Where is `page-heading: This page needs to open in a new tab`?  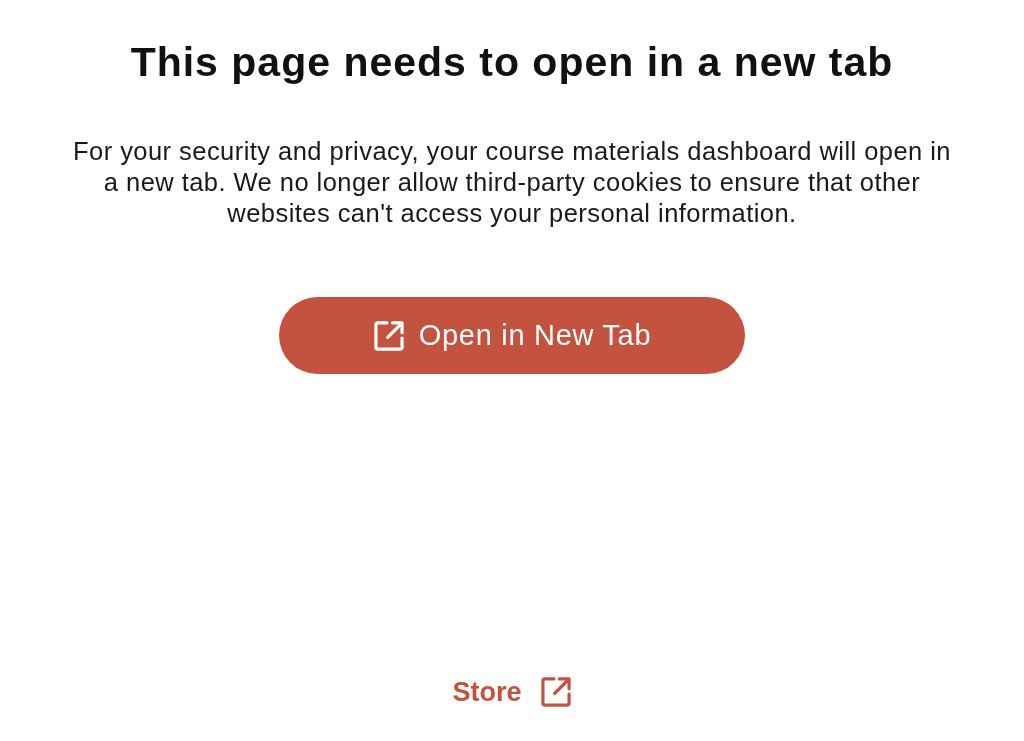
page-heading: This page needs to open in a new tab is located at coordinates (512, 62).